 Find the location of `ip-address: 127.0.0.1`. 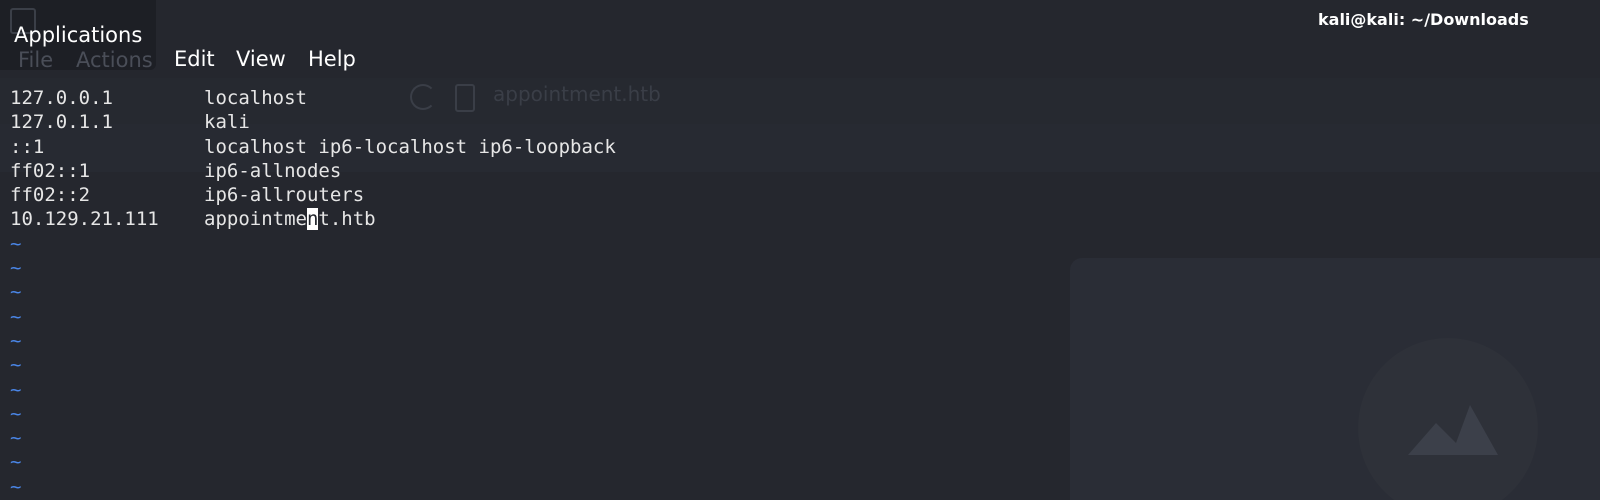

ip-address: 127.0.0.1 is located at coordinates (61, 98).